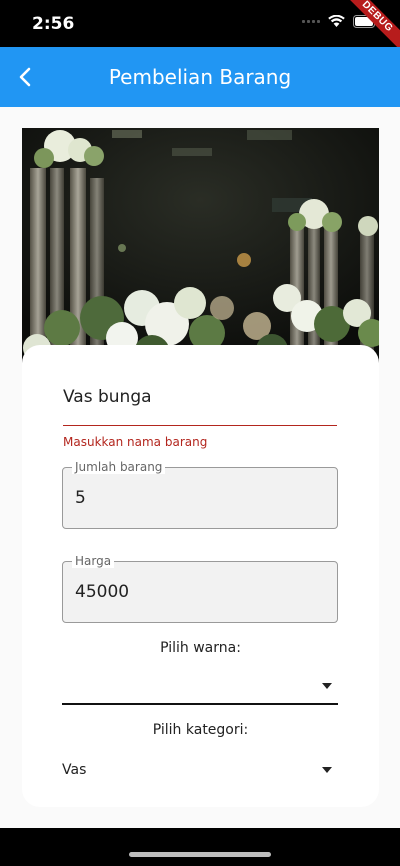  Describe the element at coordinates (200, 400) in the screenshot. I see `item-name-input: Vas bunga` at that location.